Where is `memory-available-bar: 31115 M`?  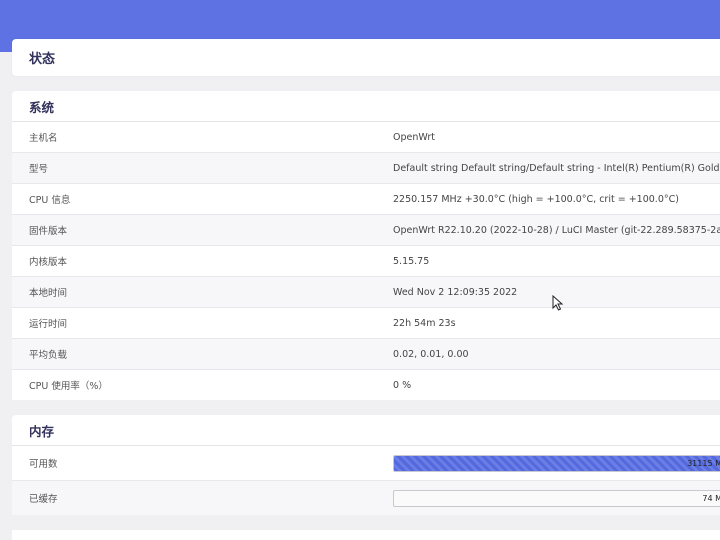 memory-available-bar: 31115 M is located at coordinates (556, 463).